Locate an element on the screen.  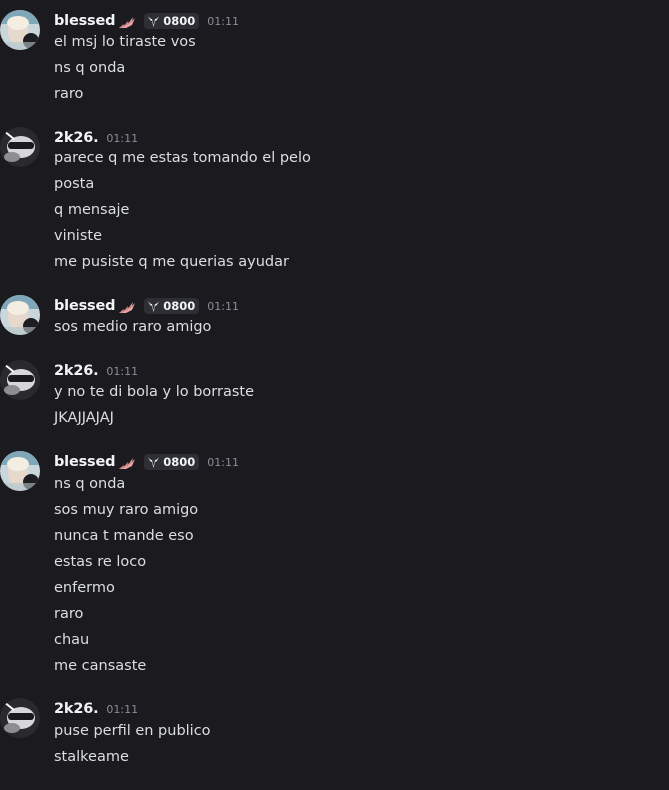
message-text: stalkeame is located at coordinates (91, 757).